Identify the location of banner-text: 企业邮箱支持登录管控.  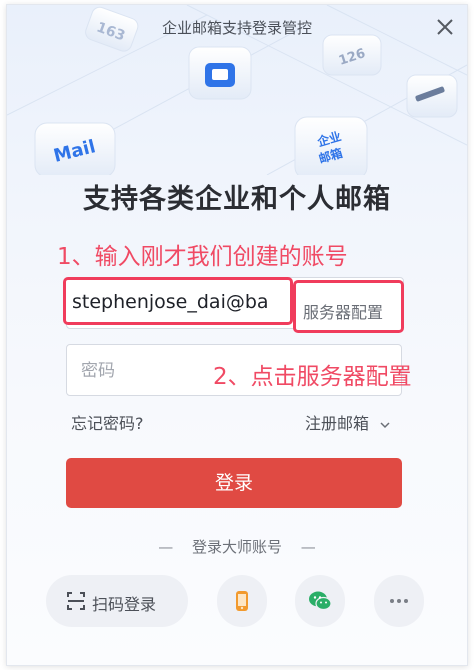
(236, 28).